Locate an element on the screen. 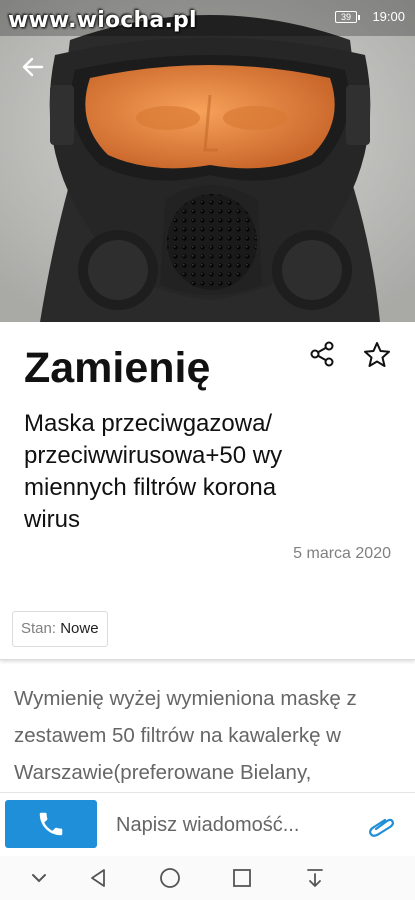 Image resolution: width=415 pixels, height=900 pixels. nav-back-button is located at coordinates (98, 878).